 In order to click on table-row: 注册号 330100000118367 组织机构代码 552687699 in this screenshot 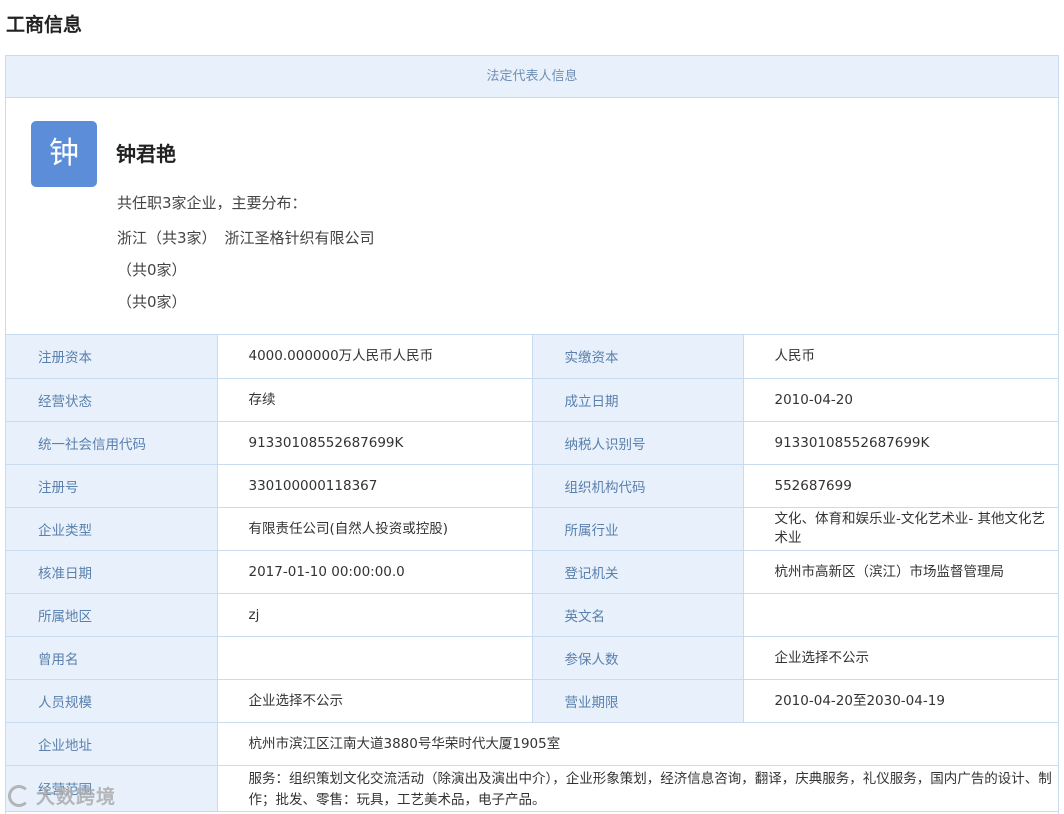, I will do `click(532, 485)`.